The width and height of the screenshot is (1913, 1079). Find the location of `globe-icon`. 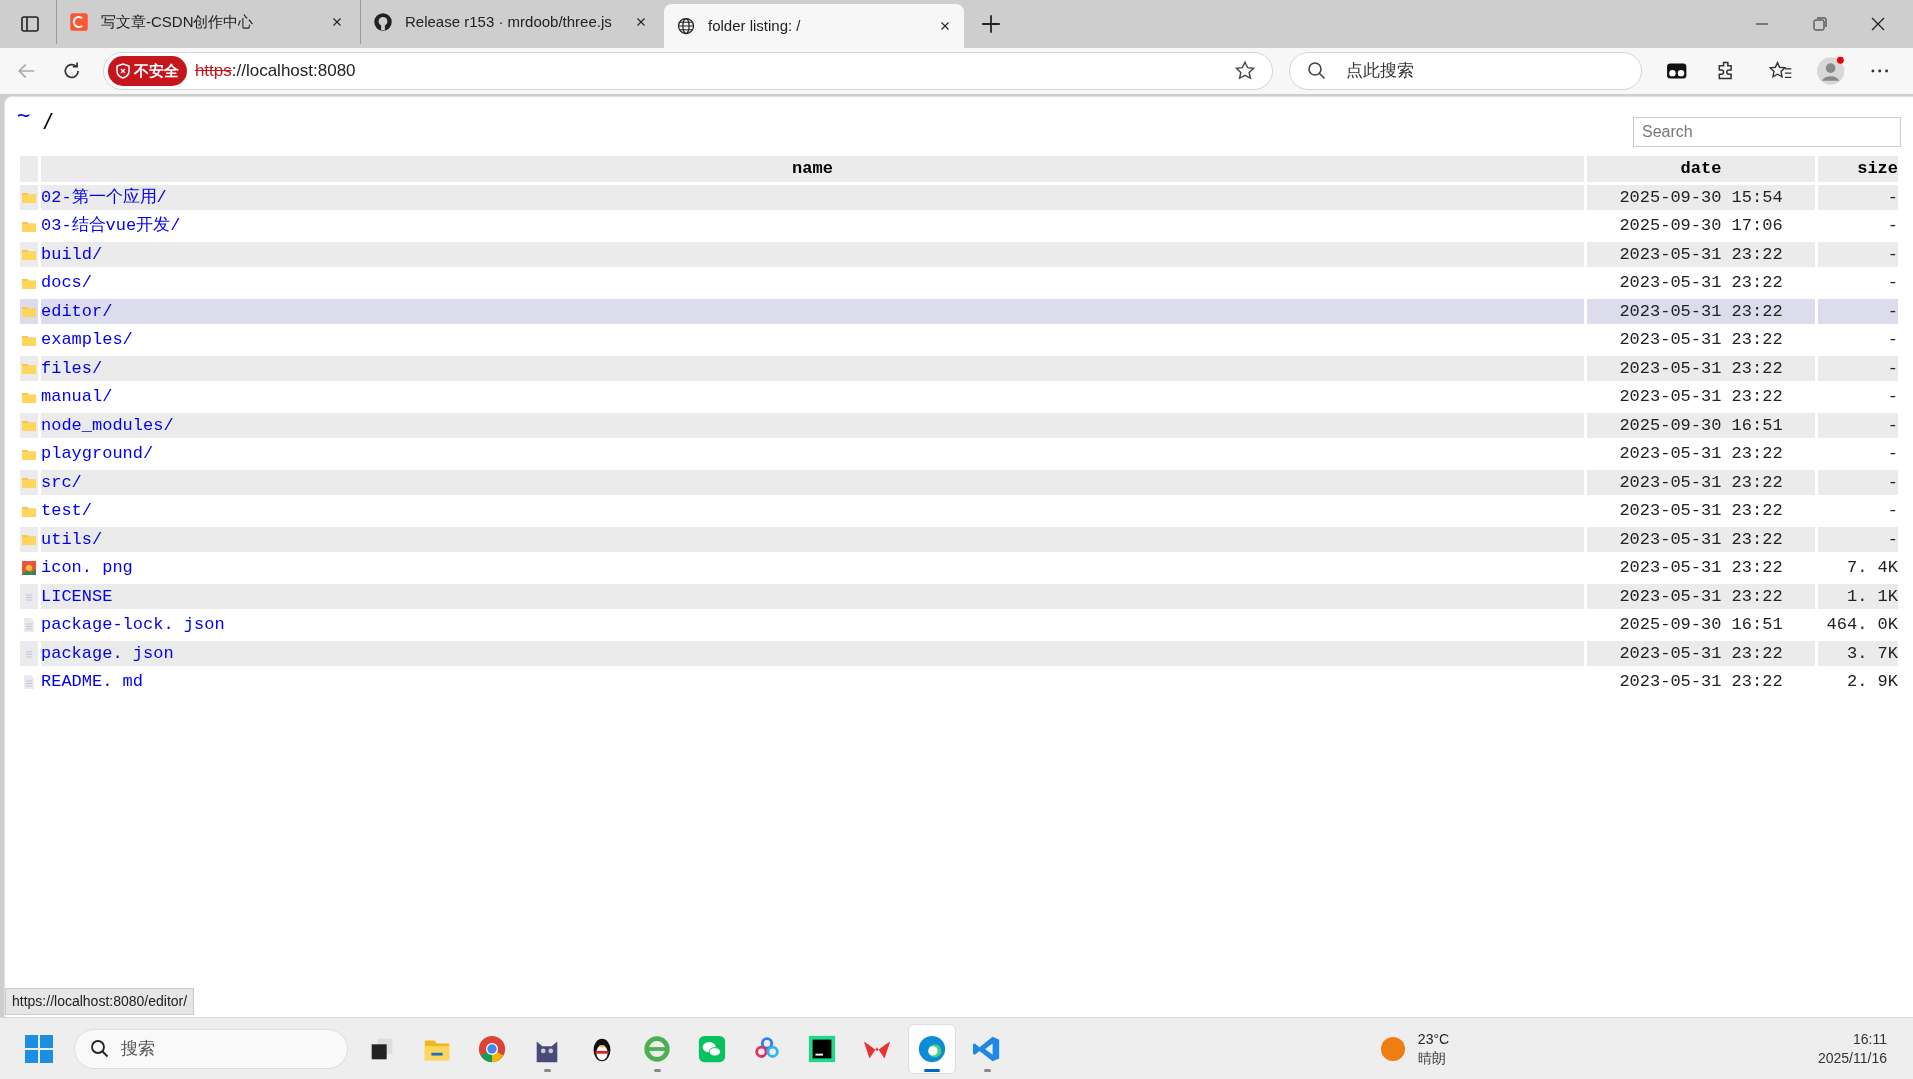

globe-icon is located at coordinates (686, 26).